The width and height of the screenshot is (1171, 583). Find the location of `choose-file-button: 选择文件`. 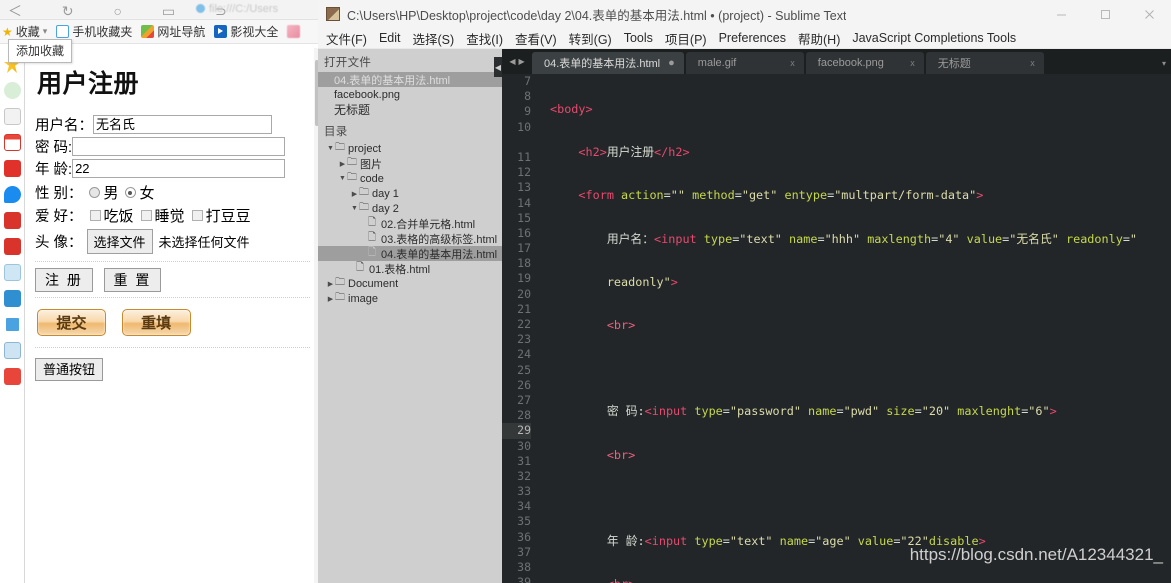

choose-file-button: 选择文件 is located at coordinates (119, 241).